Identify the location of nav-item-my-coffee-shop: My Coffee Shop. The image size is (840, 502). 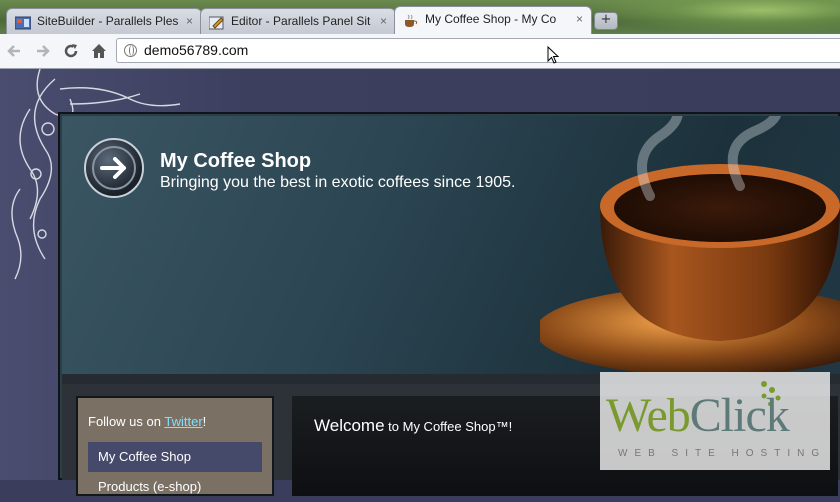
(175, 457).